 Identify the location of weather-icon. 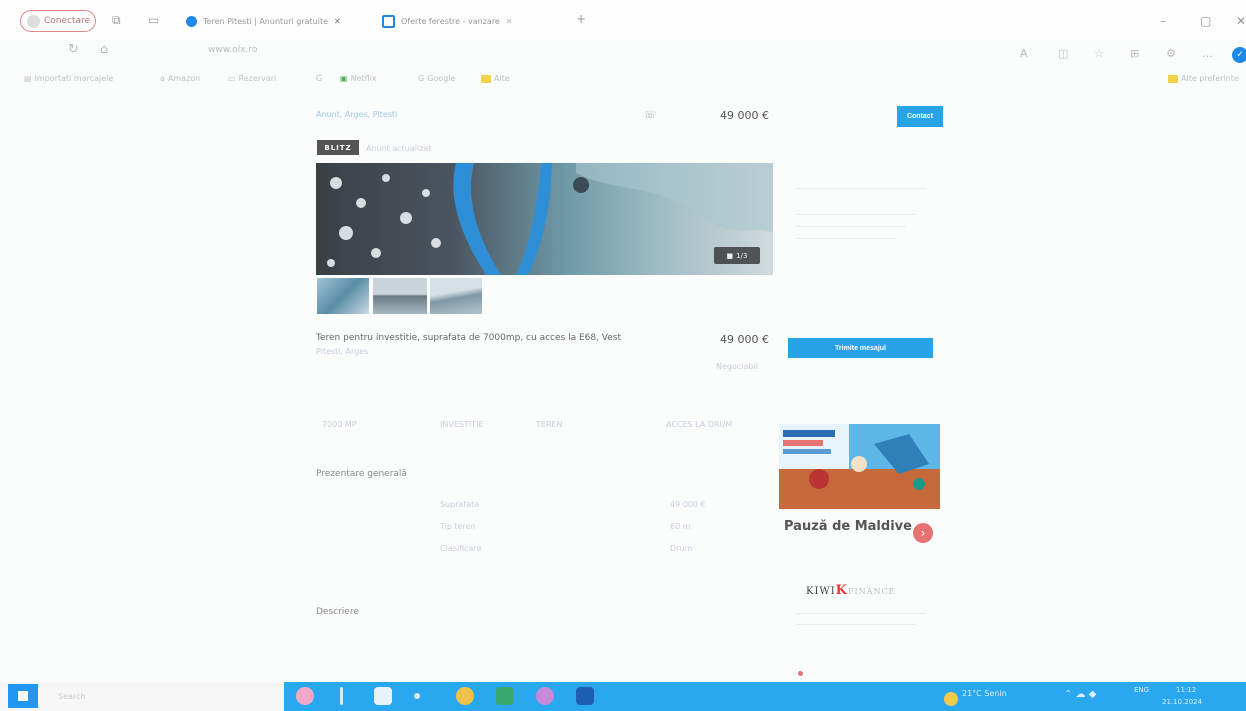
(951, 699).